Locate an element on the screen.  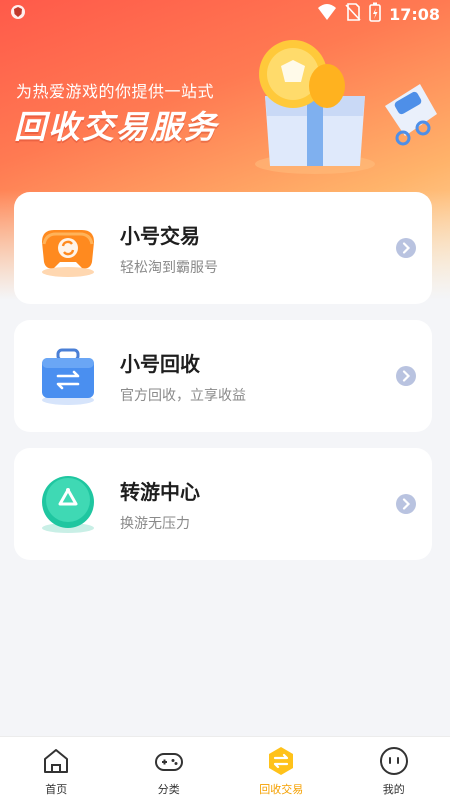
gift-box-illustration is located at coordinates (346, 107).